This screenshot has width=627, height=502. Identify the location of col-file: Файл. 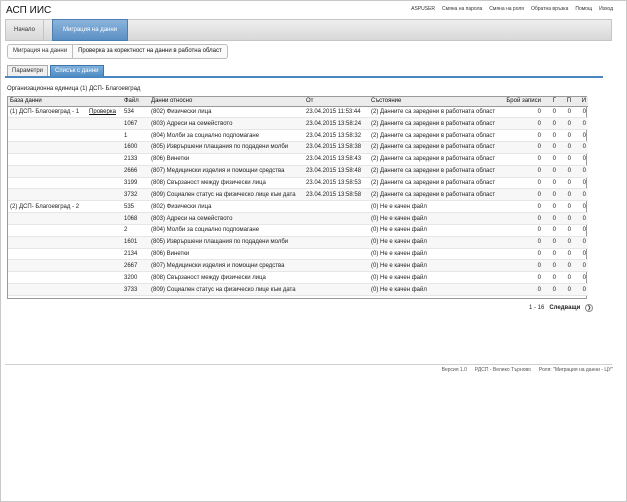
(135, 102).